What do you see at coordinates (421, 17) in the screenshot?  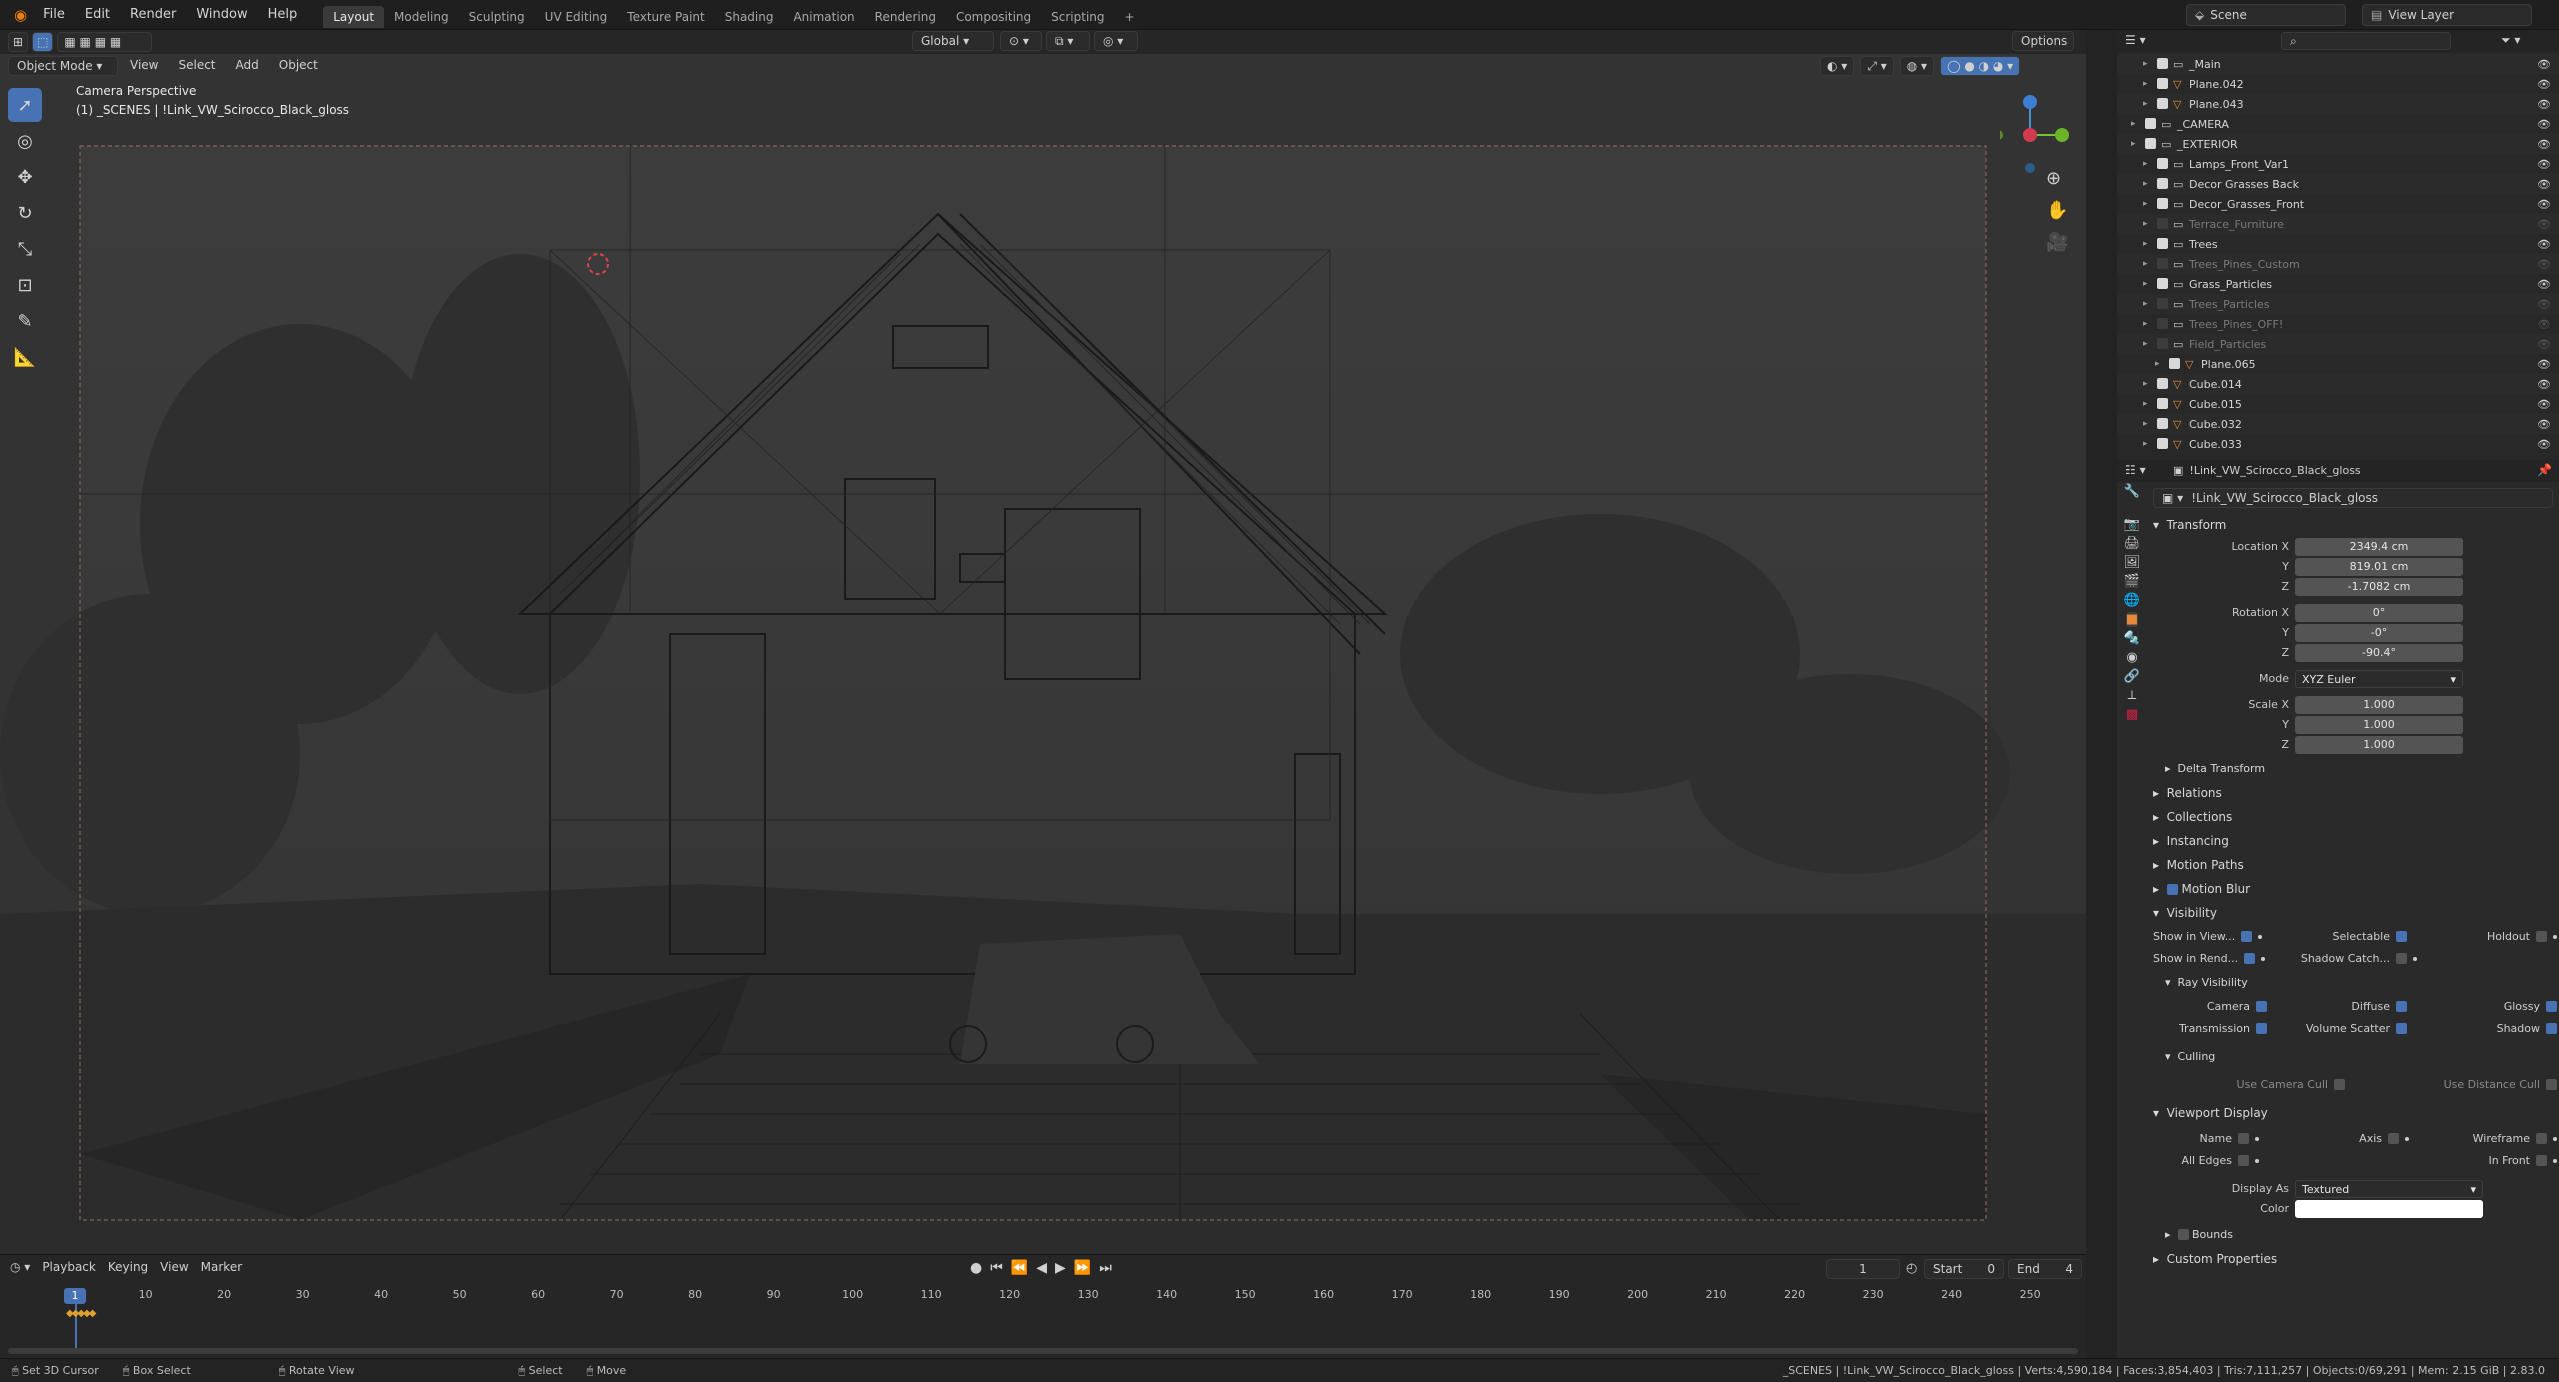 I see `tab-modeling: Modeling` at bounding box center [421, 17].